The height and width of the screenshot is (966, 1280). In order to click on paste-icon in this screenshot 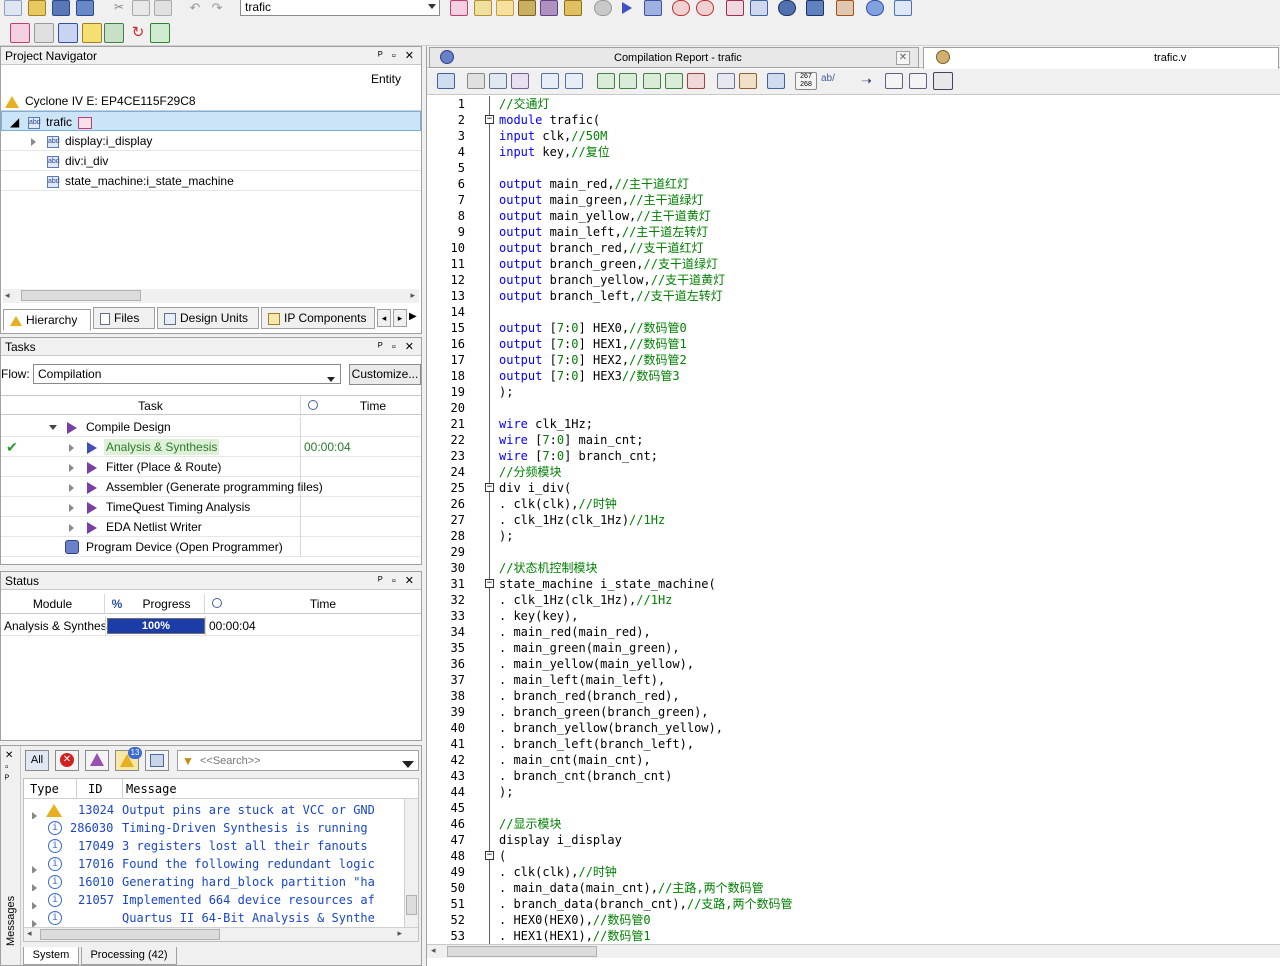, I will do `click(163, 8)`.